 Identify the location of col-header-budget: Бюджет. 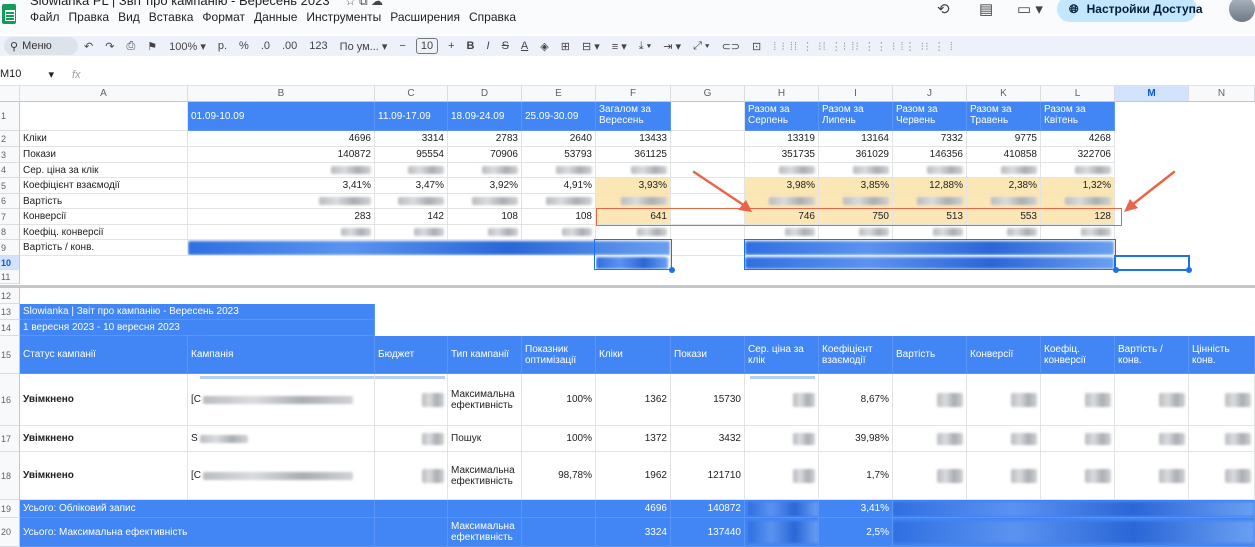
(411, 355).